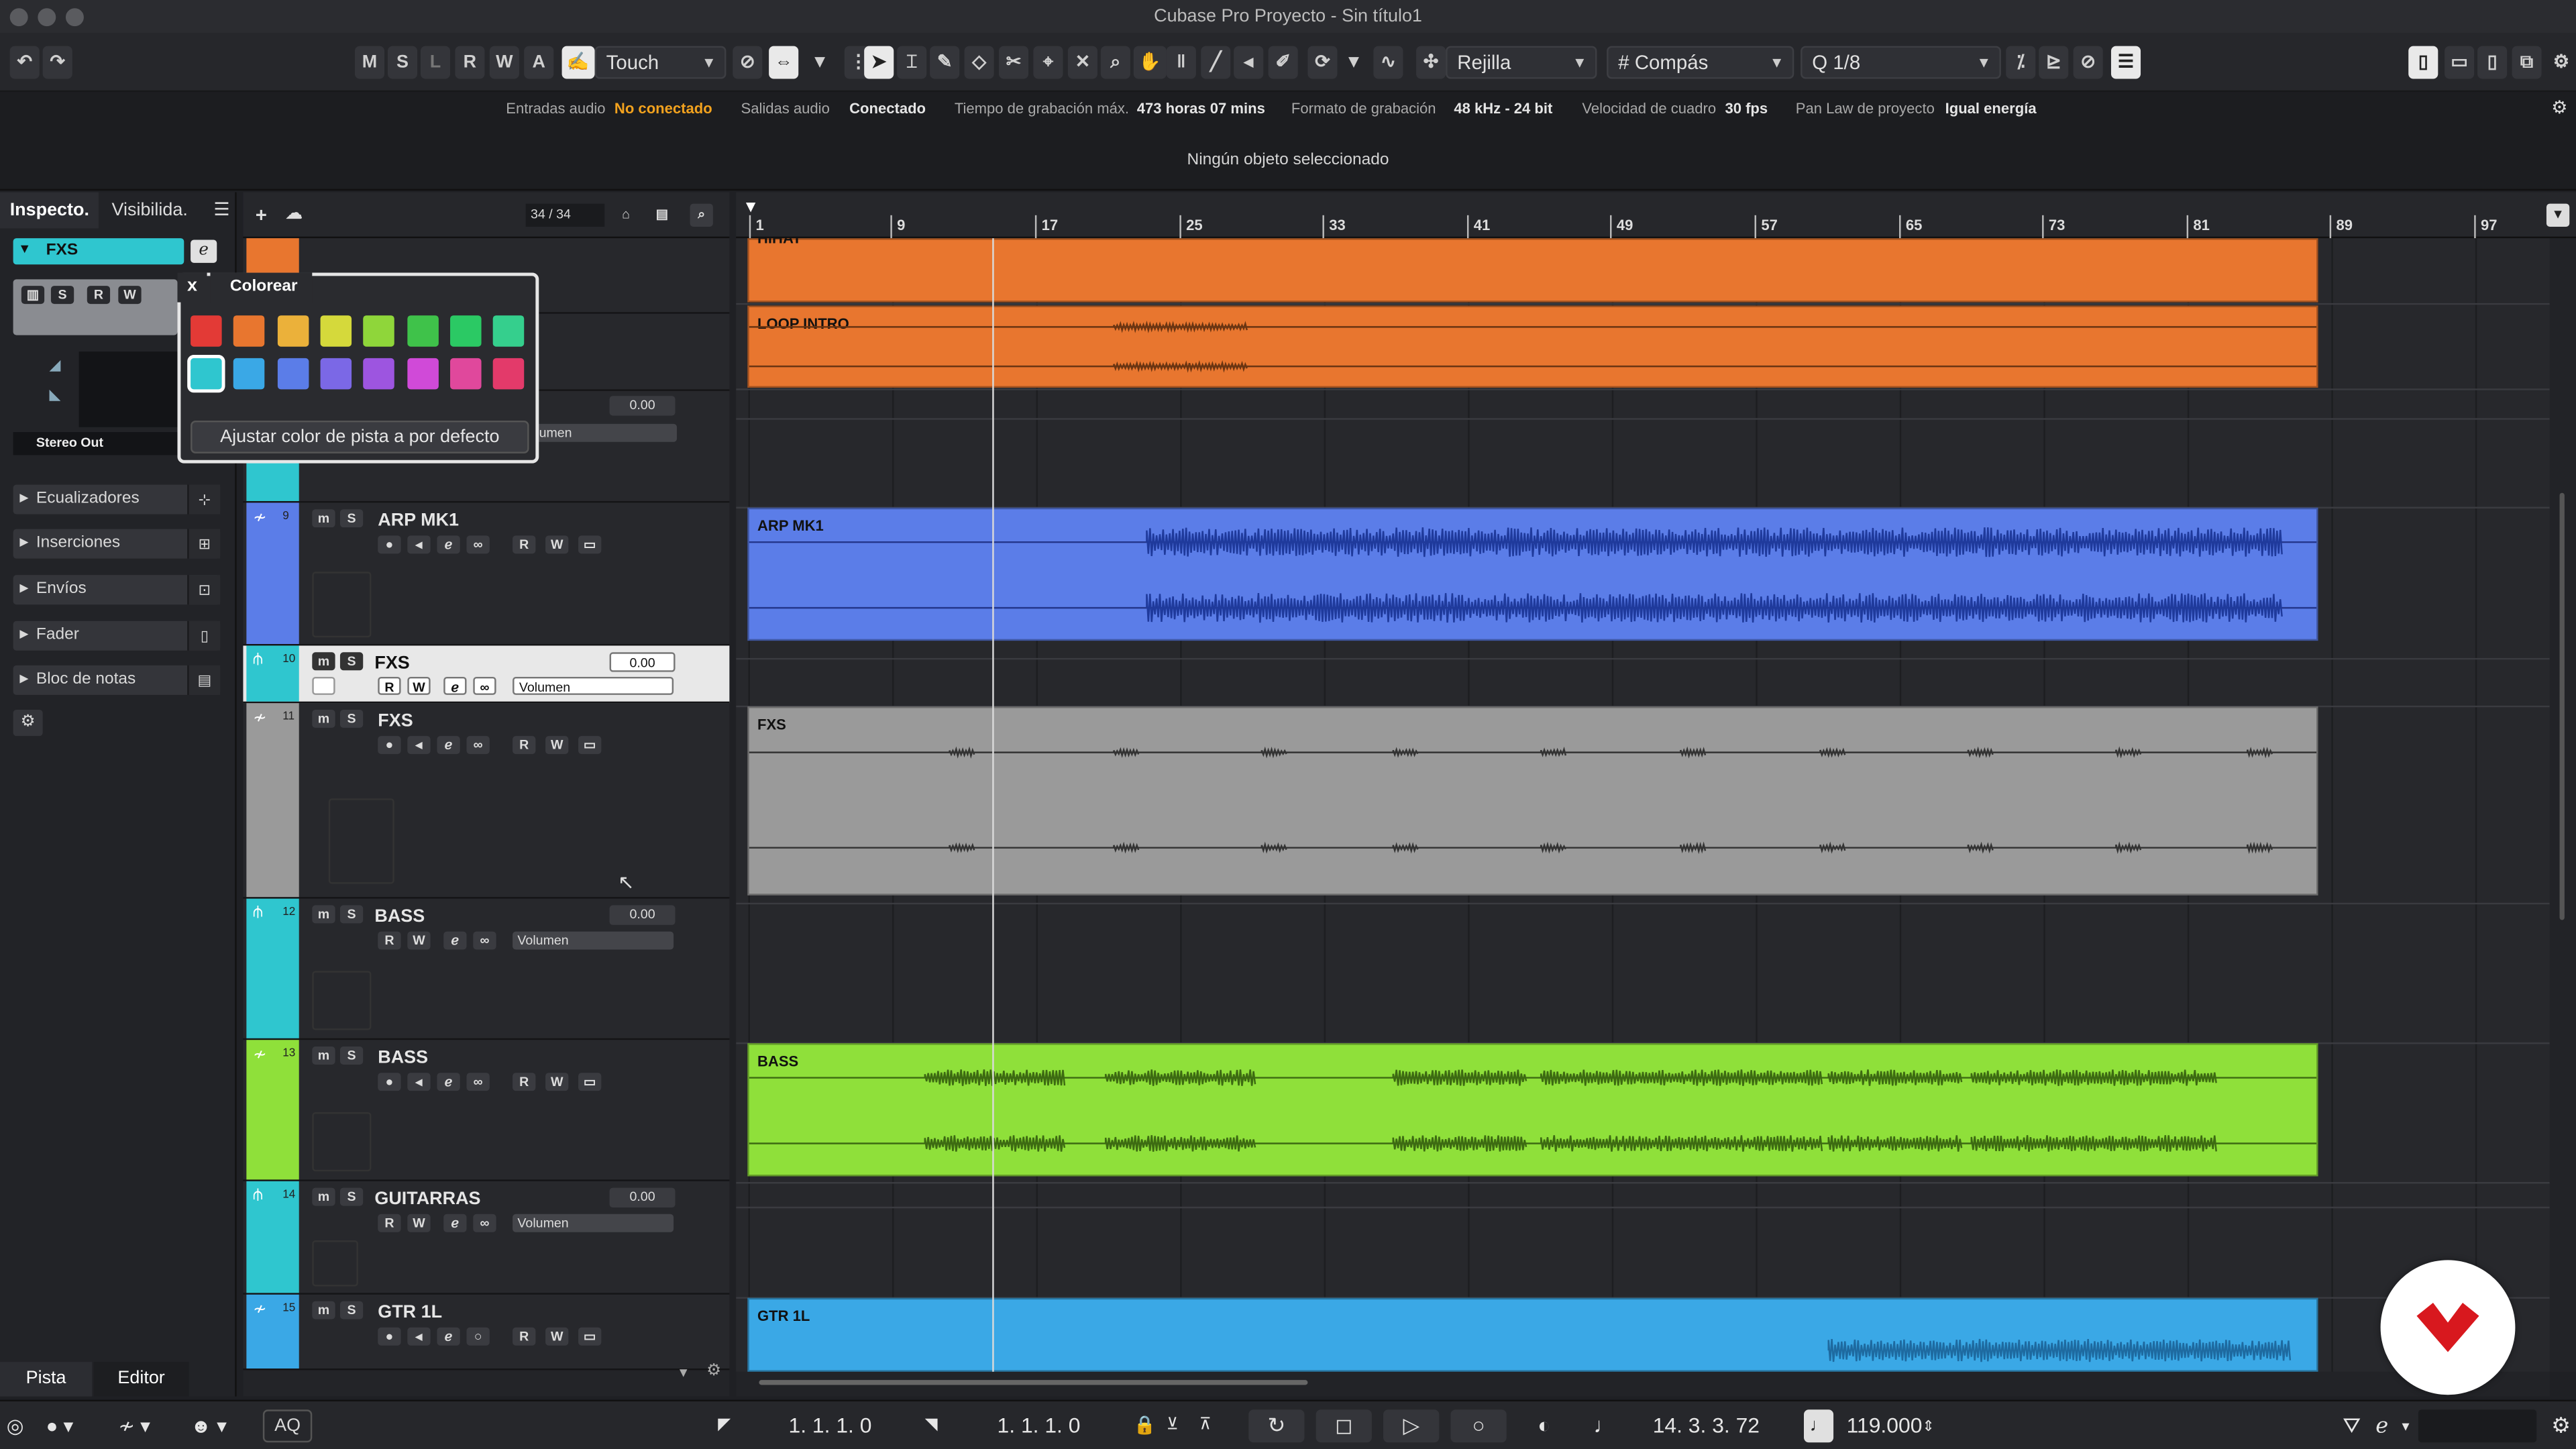 Image resolution: width=2576 pixels, height=1449 pixels. I want to click on output-routing: Stereo Out, so click(95, 443).